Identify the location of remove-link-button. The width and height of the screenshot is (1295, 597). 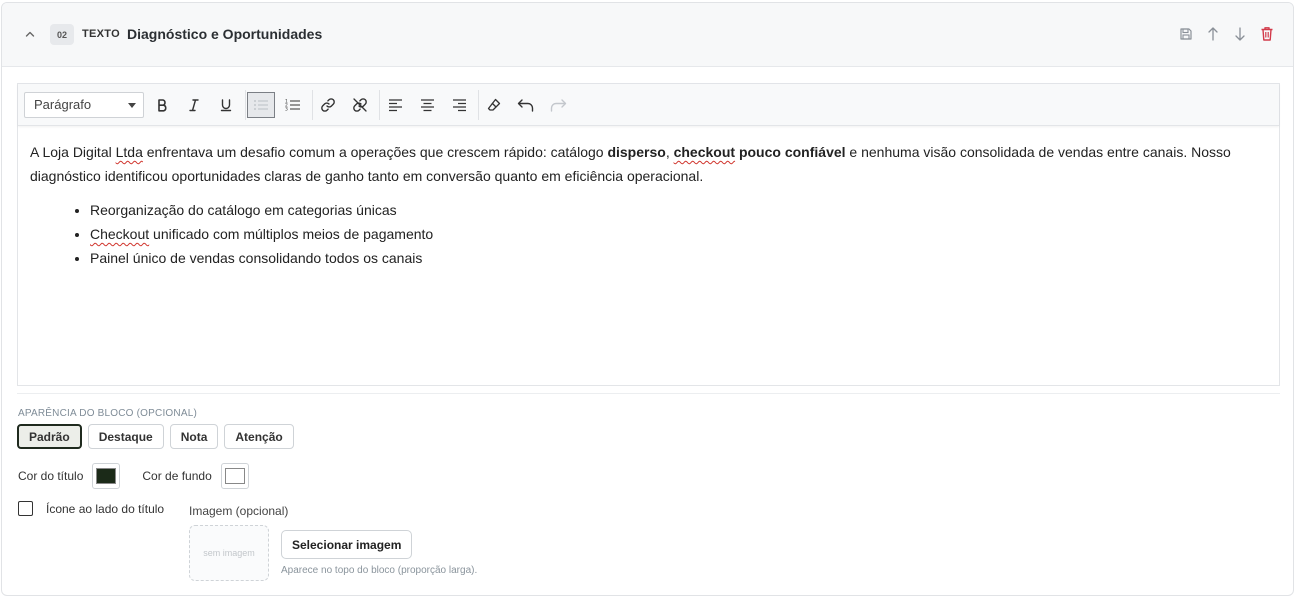
(360, 105).